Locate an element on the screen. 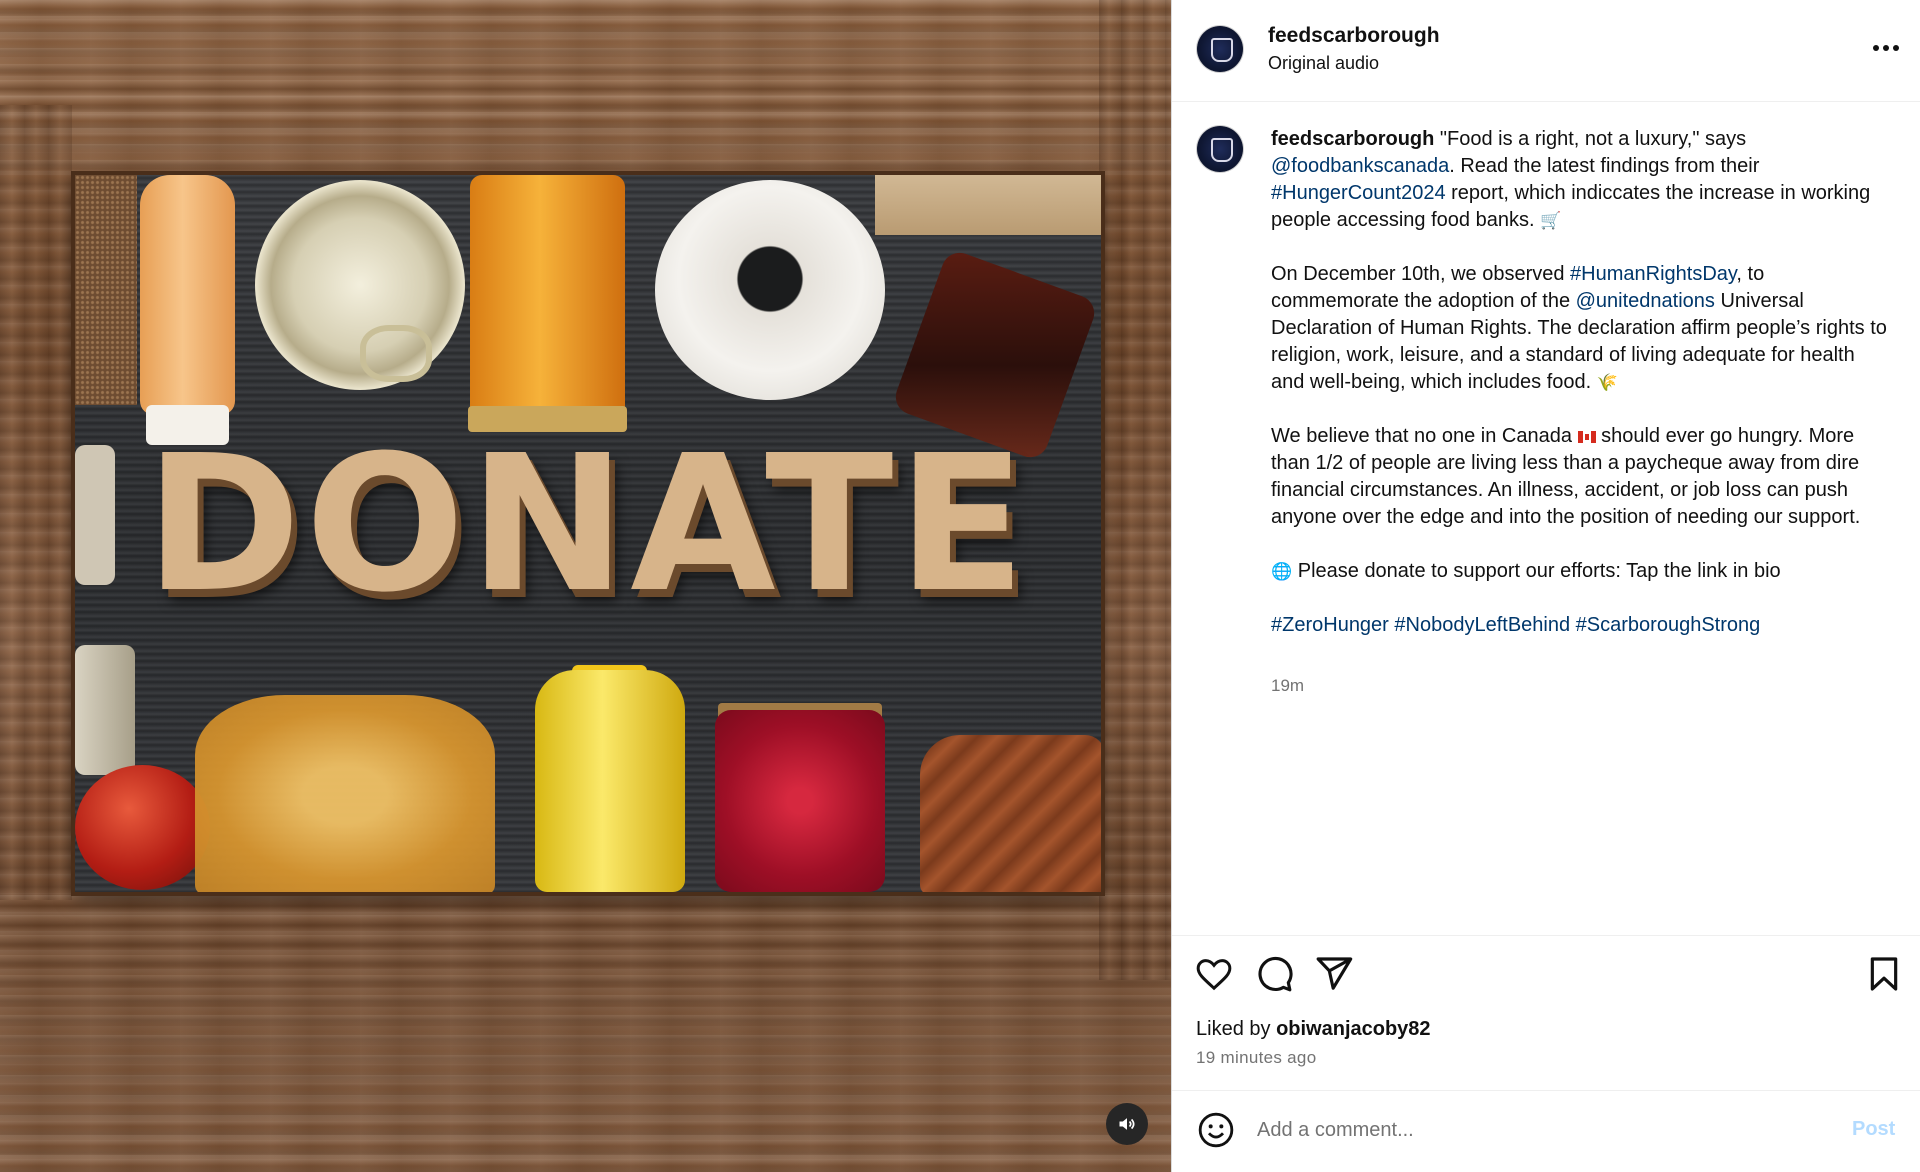  caption-timestamp: 19m is located at coordinates (1287, 686).